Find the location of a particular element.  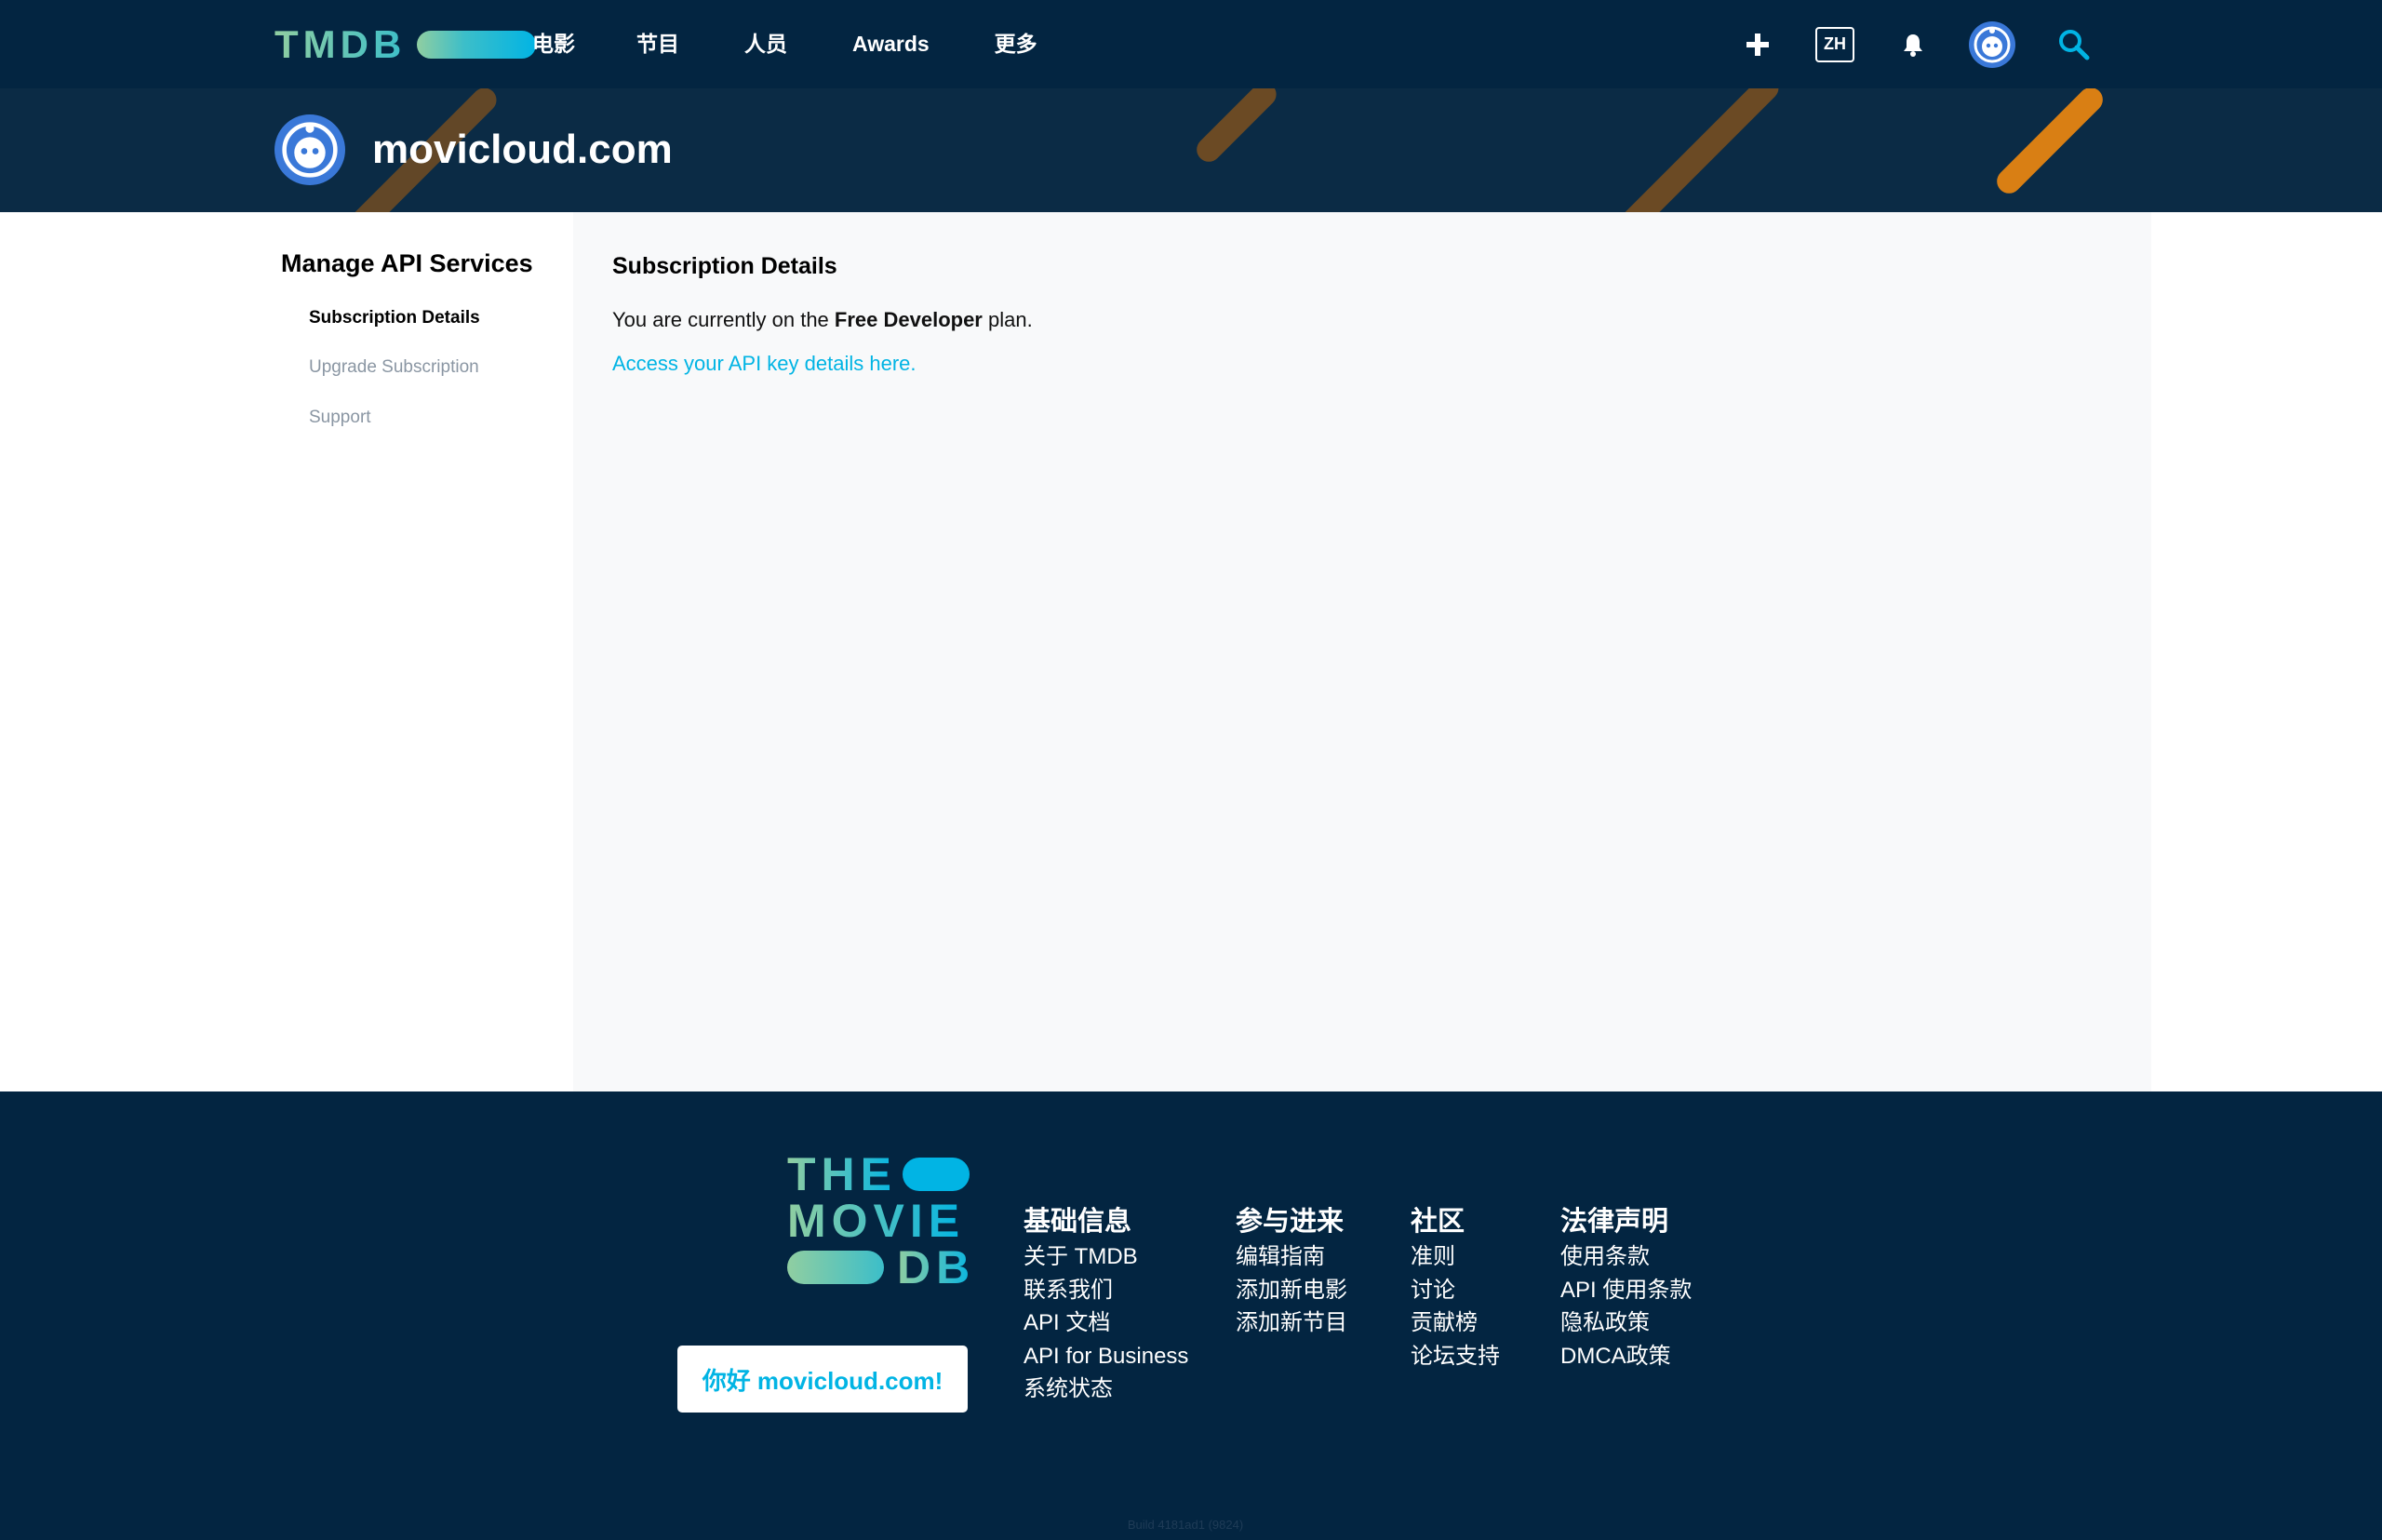

api-key-link: Access your API key details here. is located at coordinates (764, 364).